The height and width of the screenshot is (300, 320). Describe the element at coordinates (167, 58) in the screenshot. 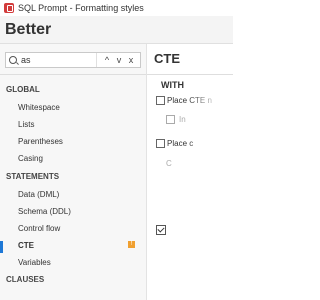

I see `panel-title: CTE` at that location.